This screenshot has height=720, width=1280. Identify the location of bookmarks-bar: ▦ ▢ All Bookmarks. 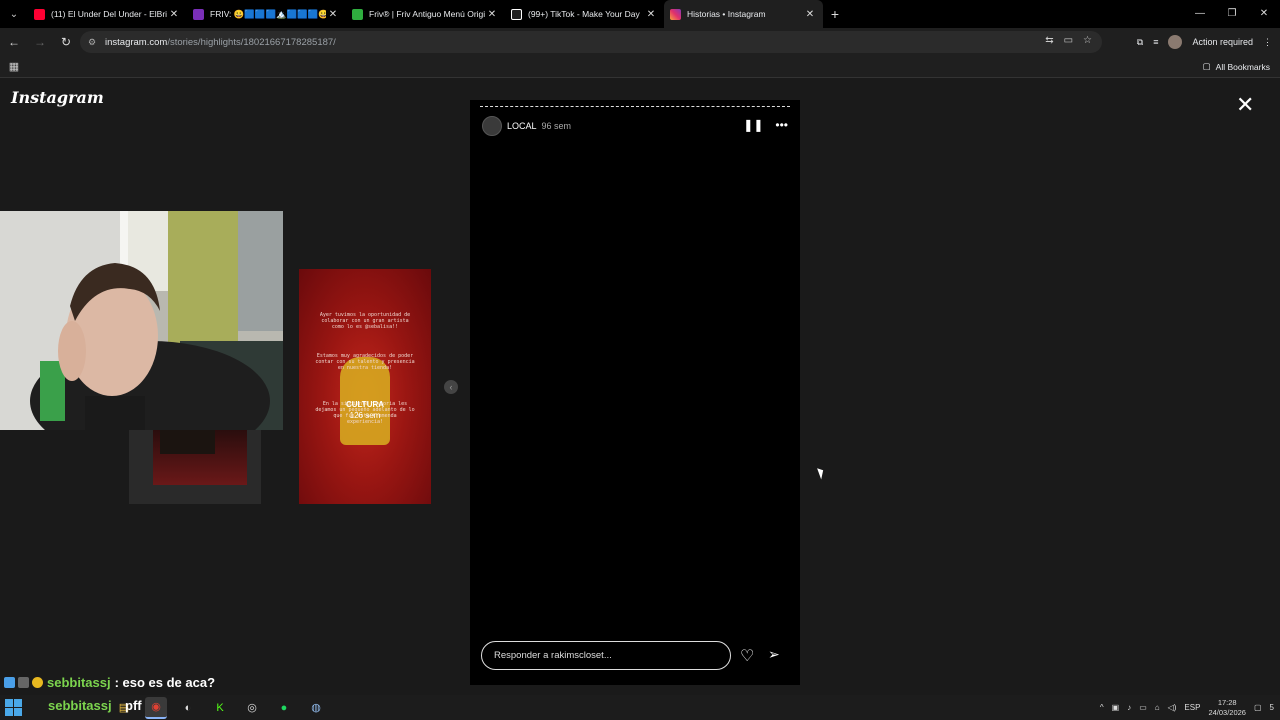
(640, 67).